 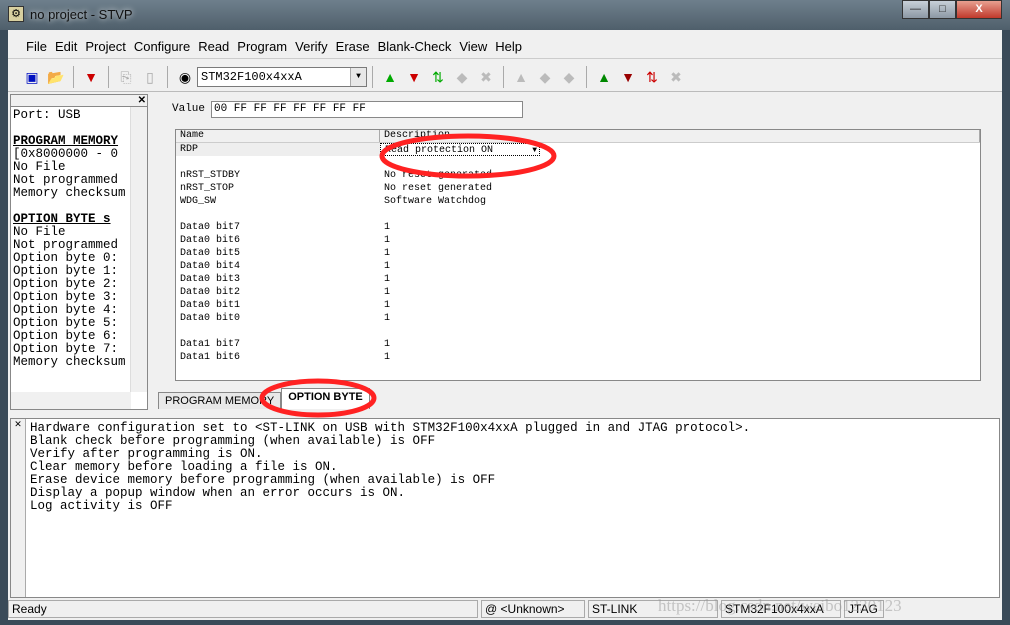 I want to click on info-horizontal-scrollbar, so click(x=71, y=400).